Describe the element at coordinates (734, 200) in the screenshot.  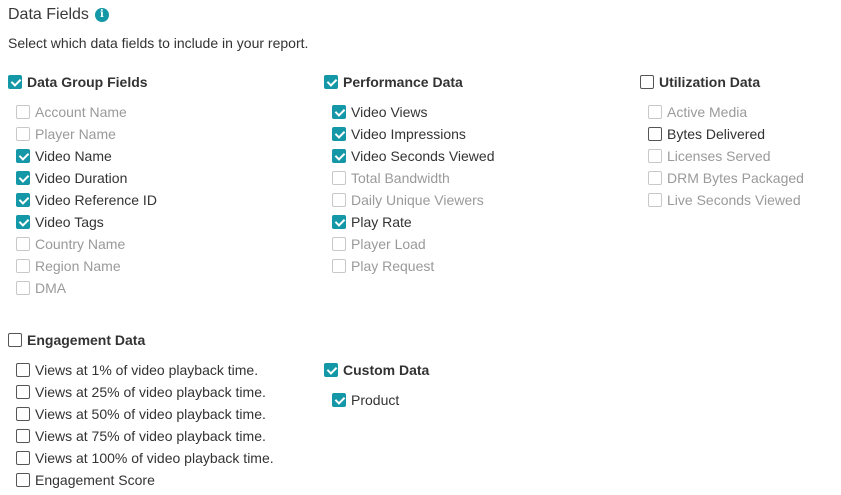
I see `field-option-label: Live Seconds Viewed` at that location.